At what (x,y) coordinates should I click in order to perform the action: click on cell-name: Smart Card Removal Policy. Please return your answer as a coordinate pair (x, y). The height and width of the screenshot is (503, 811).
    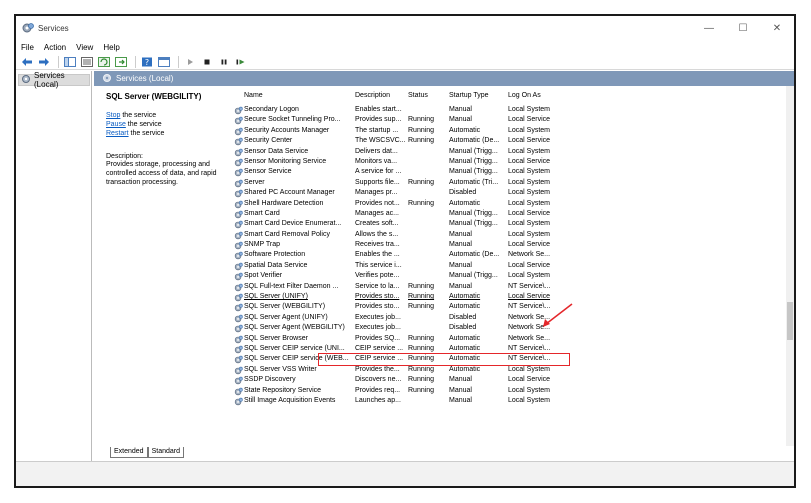
    Looking at the image, I should click on (287, 234).